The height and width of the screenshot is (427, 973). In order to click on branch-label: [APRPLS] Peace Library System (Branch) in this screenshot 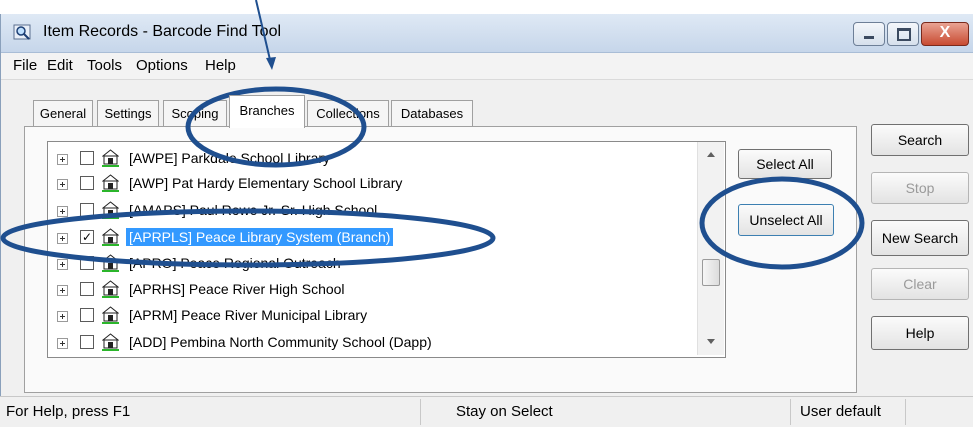, I will do `click(260, 237)`.